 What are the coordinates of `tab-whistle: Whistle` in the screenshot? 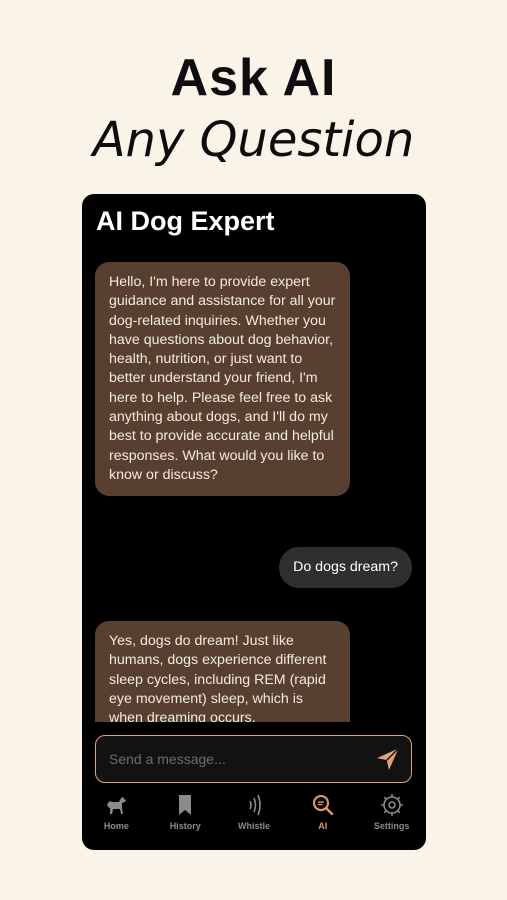 It's located at (254, 815).